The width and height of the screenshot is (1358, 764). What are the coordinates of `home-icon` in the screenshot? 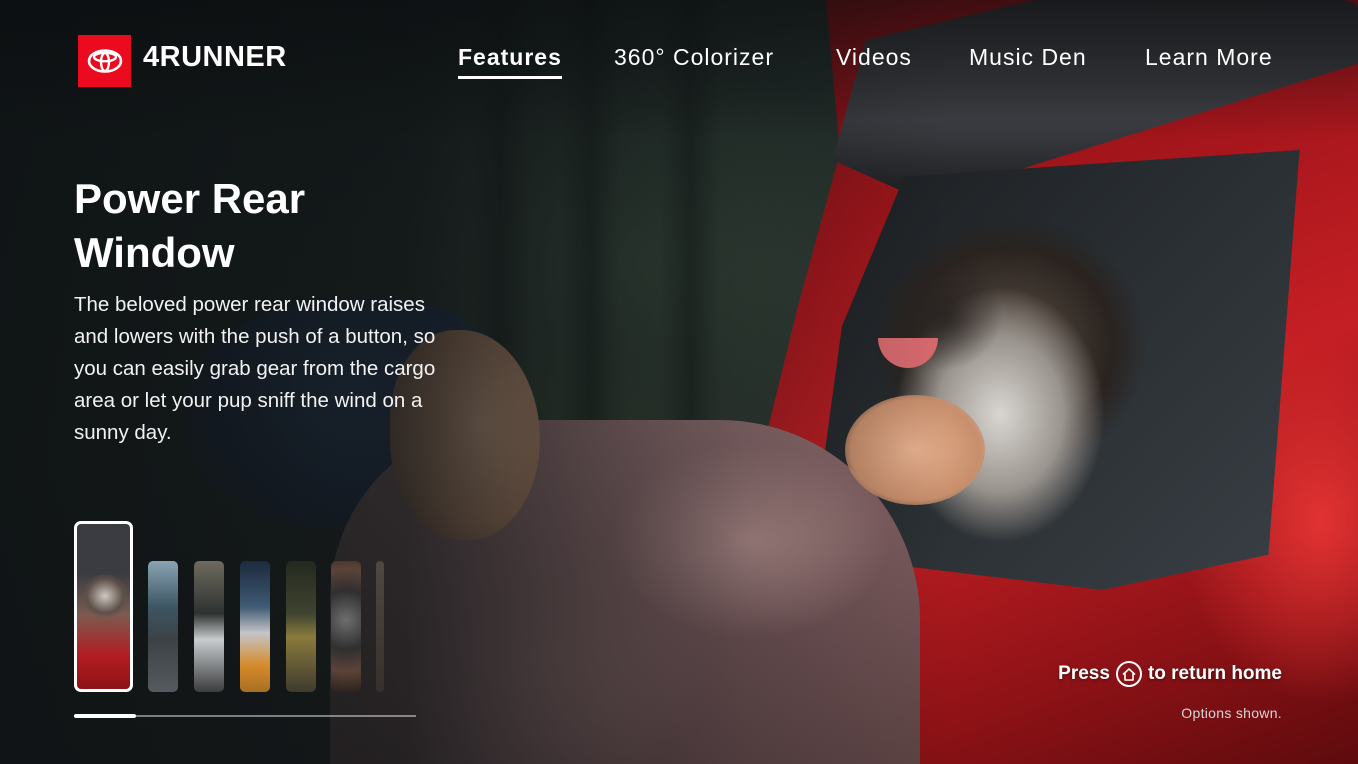 It's located at (1128, 674).